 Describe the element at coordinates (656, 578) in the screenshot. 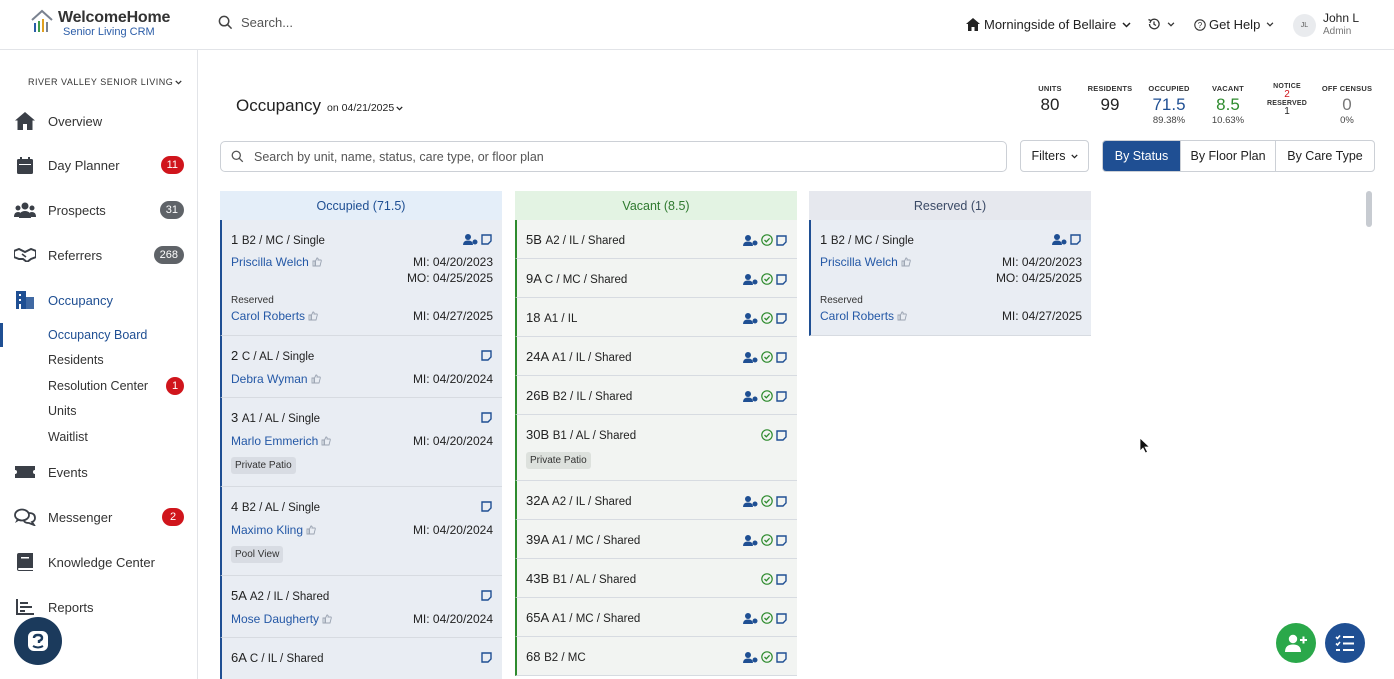

I see `unit-card: 43B B1 / AL / Shared` at that location.